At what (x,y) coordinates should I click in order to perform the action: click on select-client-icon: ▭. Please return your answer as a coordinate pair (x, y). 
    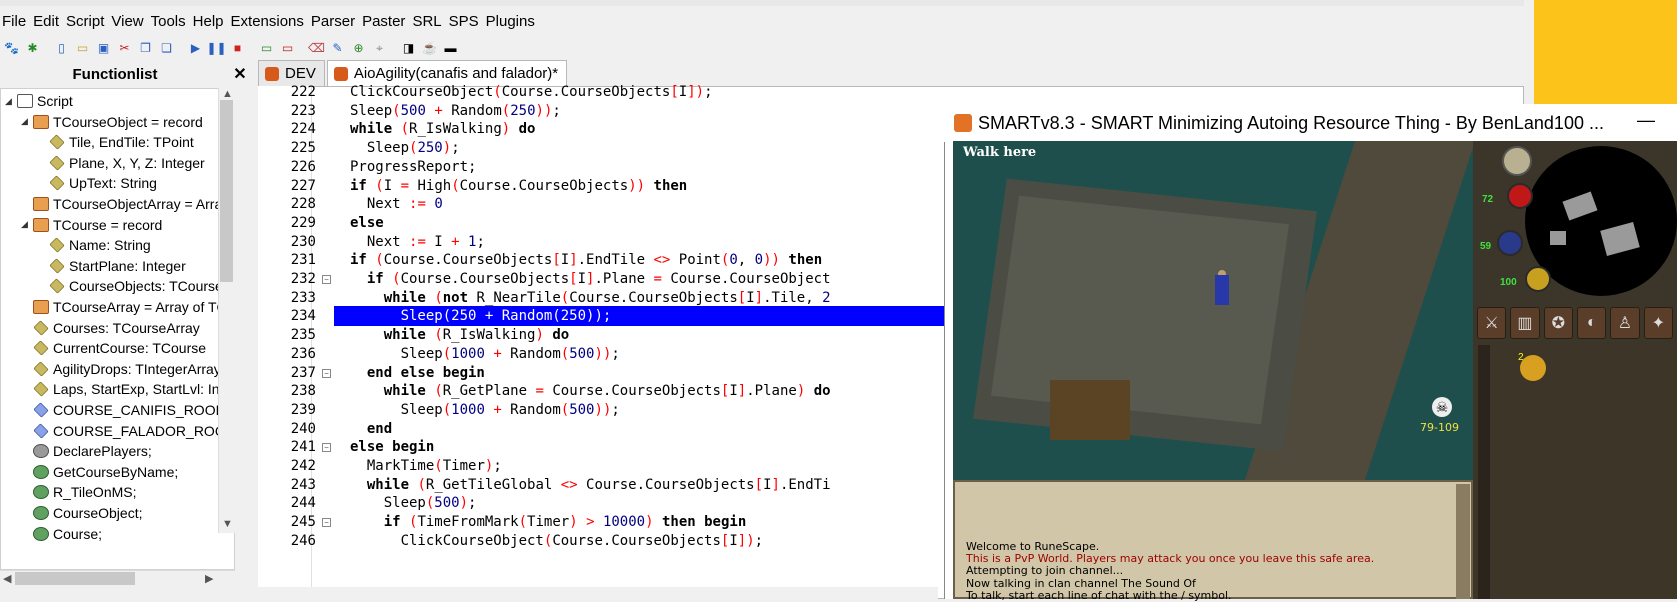
    Looking at the image, I should click on (266, 48).